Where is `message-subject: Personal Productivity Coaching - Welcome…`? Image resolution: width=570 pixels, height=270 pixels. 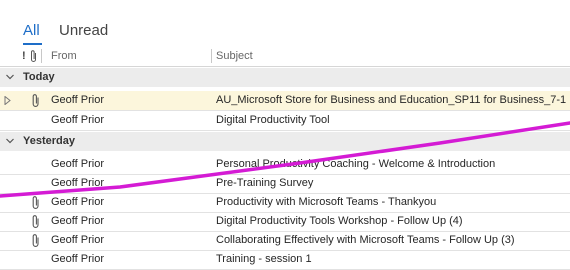 message-subject: Personal Productivity Coaching - Welcome… is located at coordinates (356, 164).